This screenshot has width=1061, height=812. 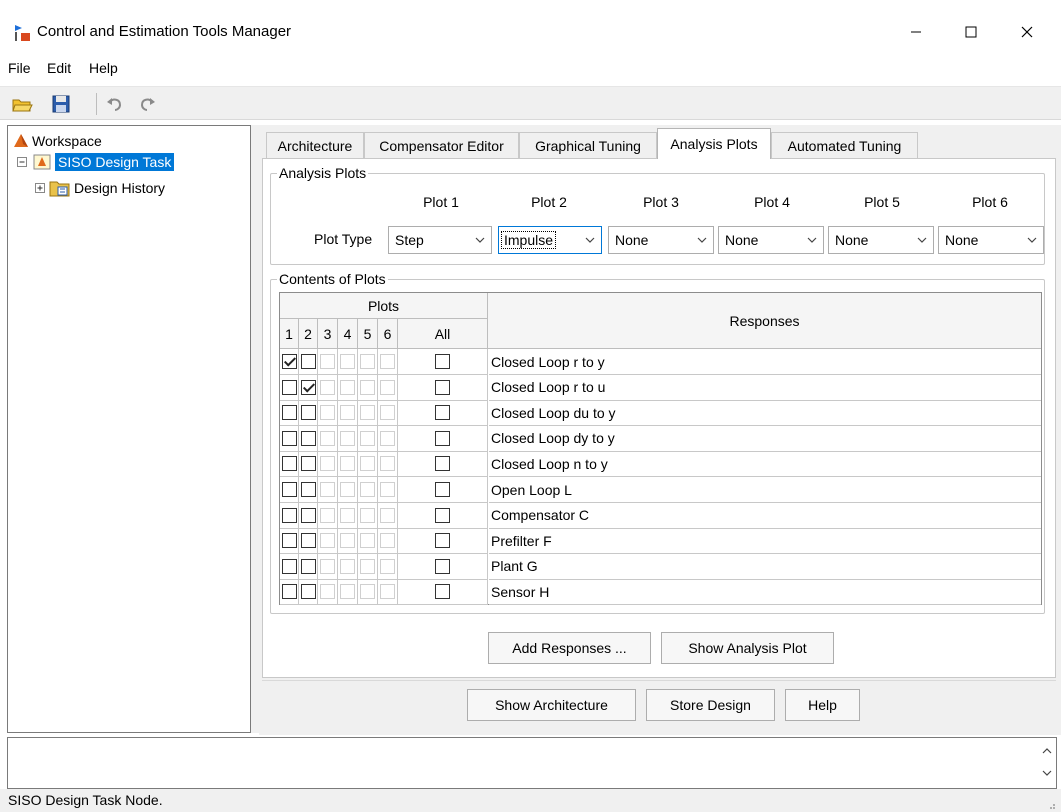 What do you see at coordinates (1051, 805) in the screenshot?
I see `resize-grip-icon` at bounding box center [1051, 805].